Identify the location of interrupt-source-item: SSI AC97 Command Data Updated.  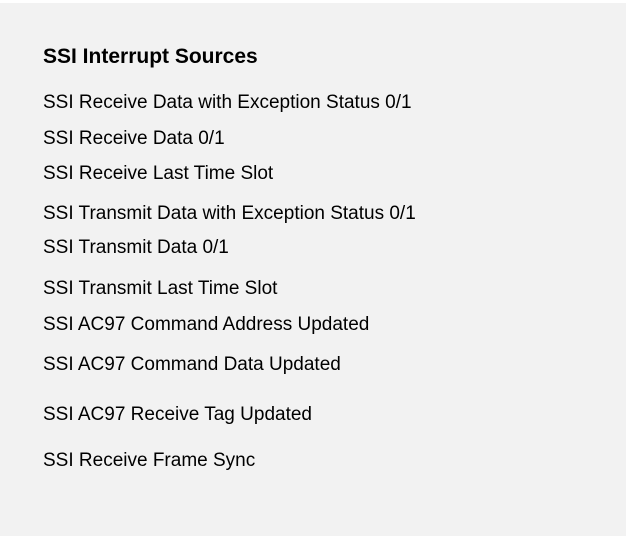
(192, 364).